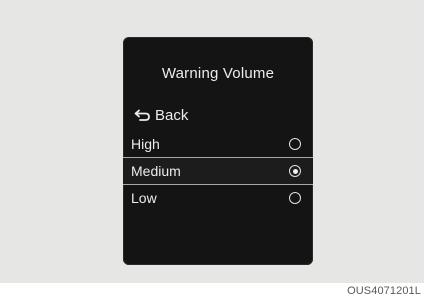 The image size is (424, 299). I want to click on screen-title: Warning Volume, so click(218, 73).